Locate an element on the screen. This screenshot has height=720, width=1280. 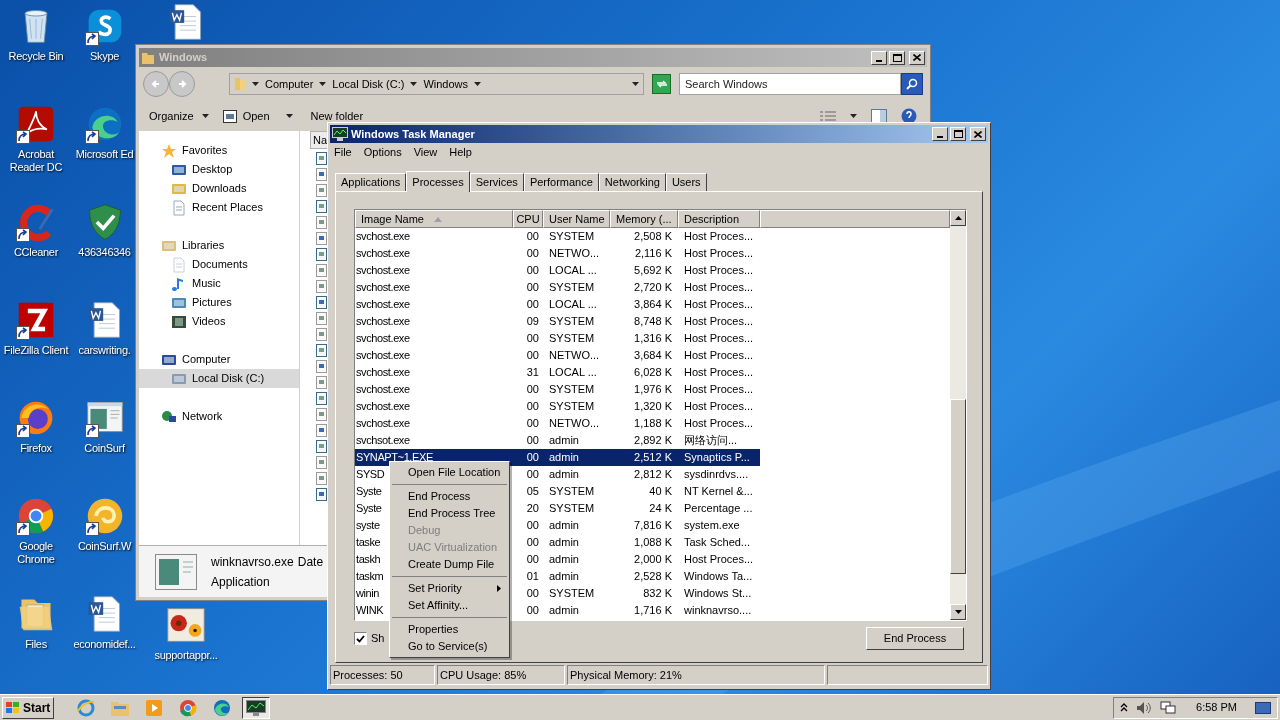
column-header: Na is located at coordinates (318, 140).